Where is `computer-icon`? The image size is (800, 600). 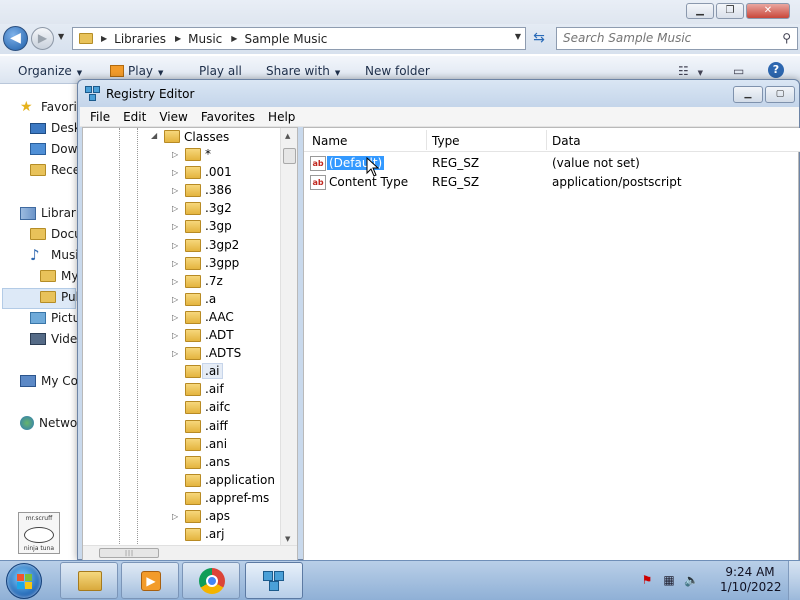
computer-icon is located at coordinates (28, 381).